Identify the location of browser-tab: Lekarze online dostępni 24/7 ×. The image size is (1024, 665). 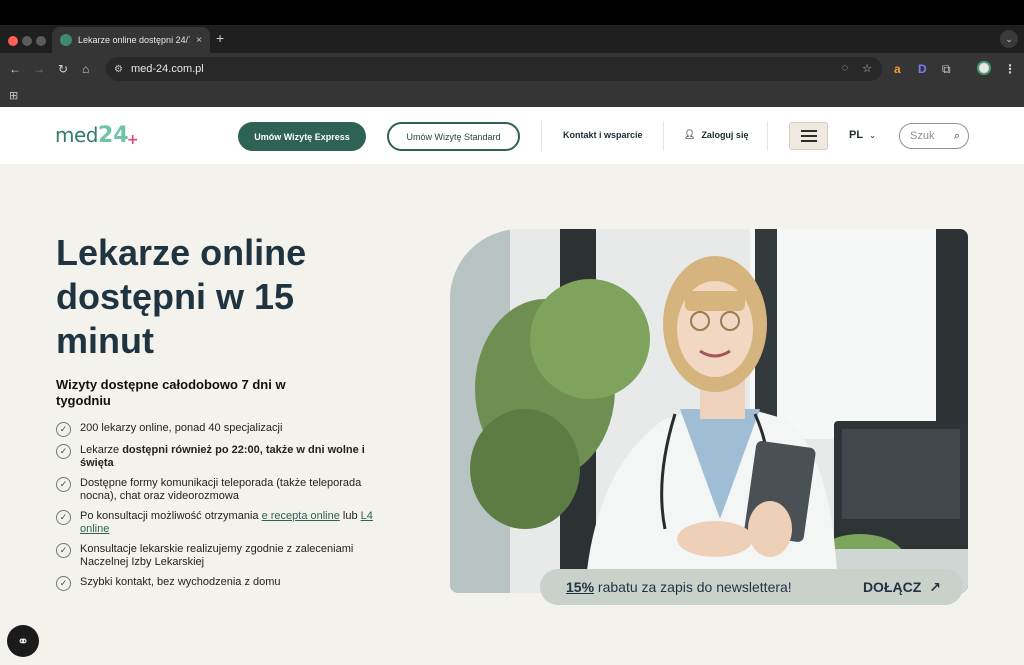
(131, 40).